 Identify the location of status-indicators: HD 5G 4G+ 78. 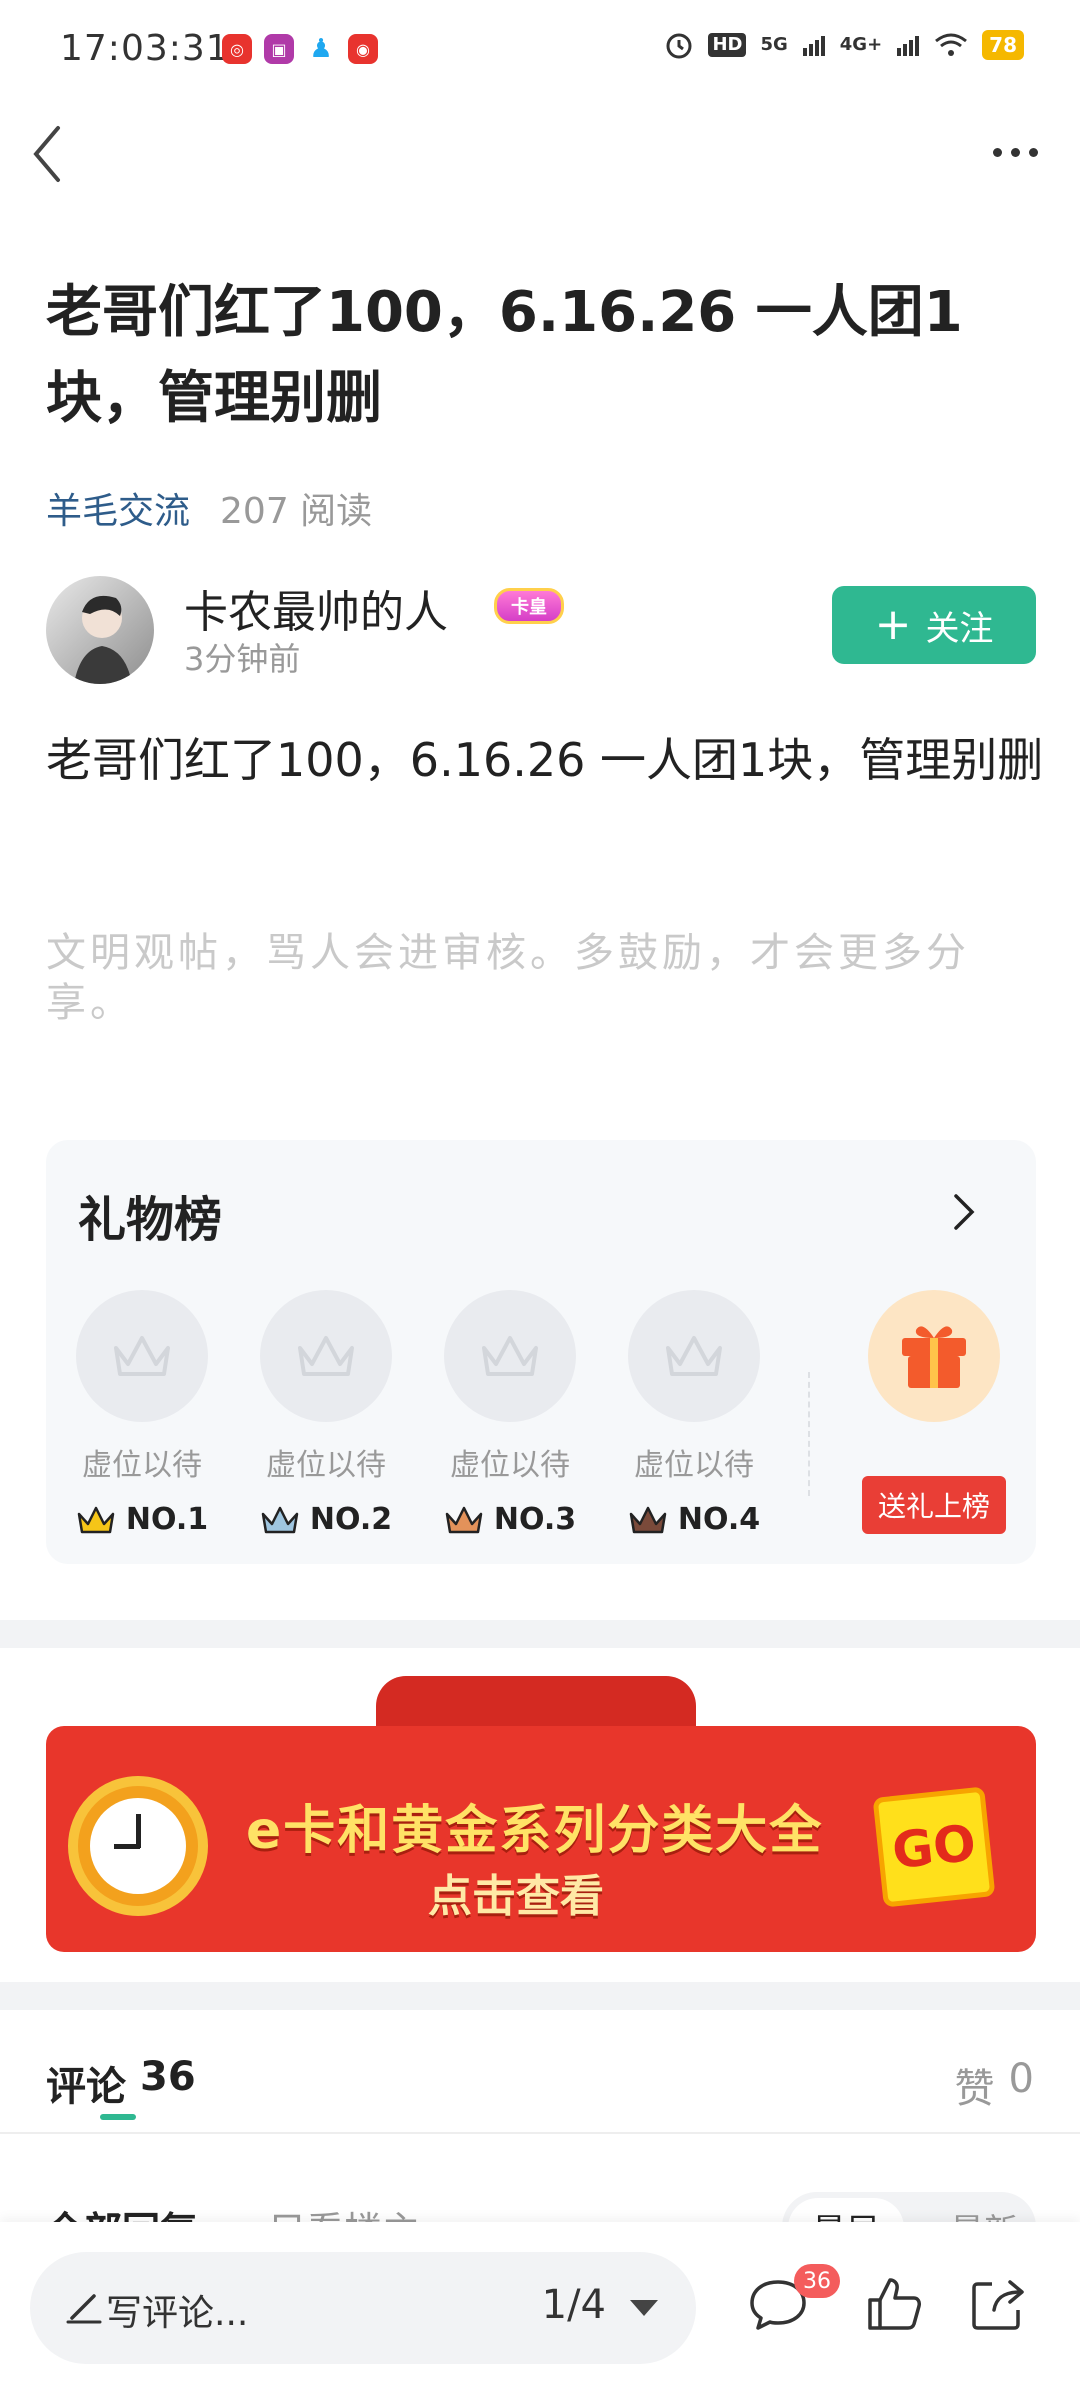
(844, 45).